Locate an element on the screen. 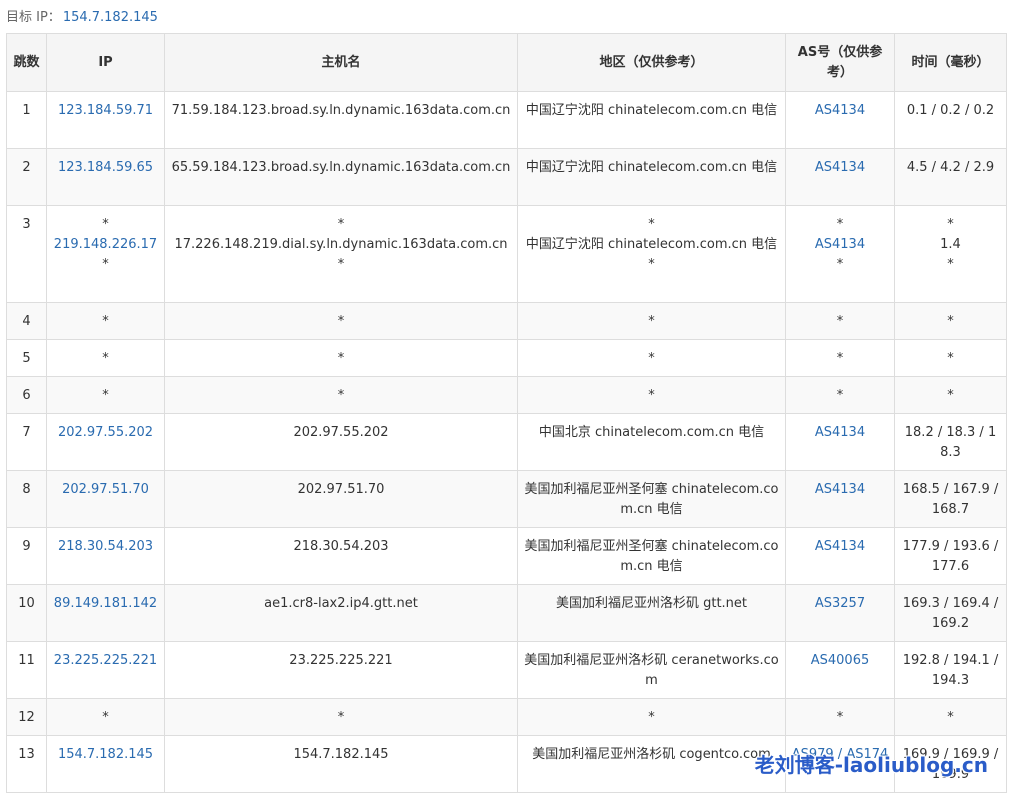 The width and height of the screenshot is (1014, 802). as-cell: * AS4134 * is located at coordinates (840, 254).